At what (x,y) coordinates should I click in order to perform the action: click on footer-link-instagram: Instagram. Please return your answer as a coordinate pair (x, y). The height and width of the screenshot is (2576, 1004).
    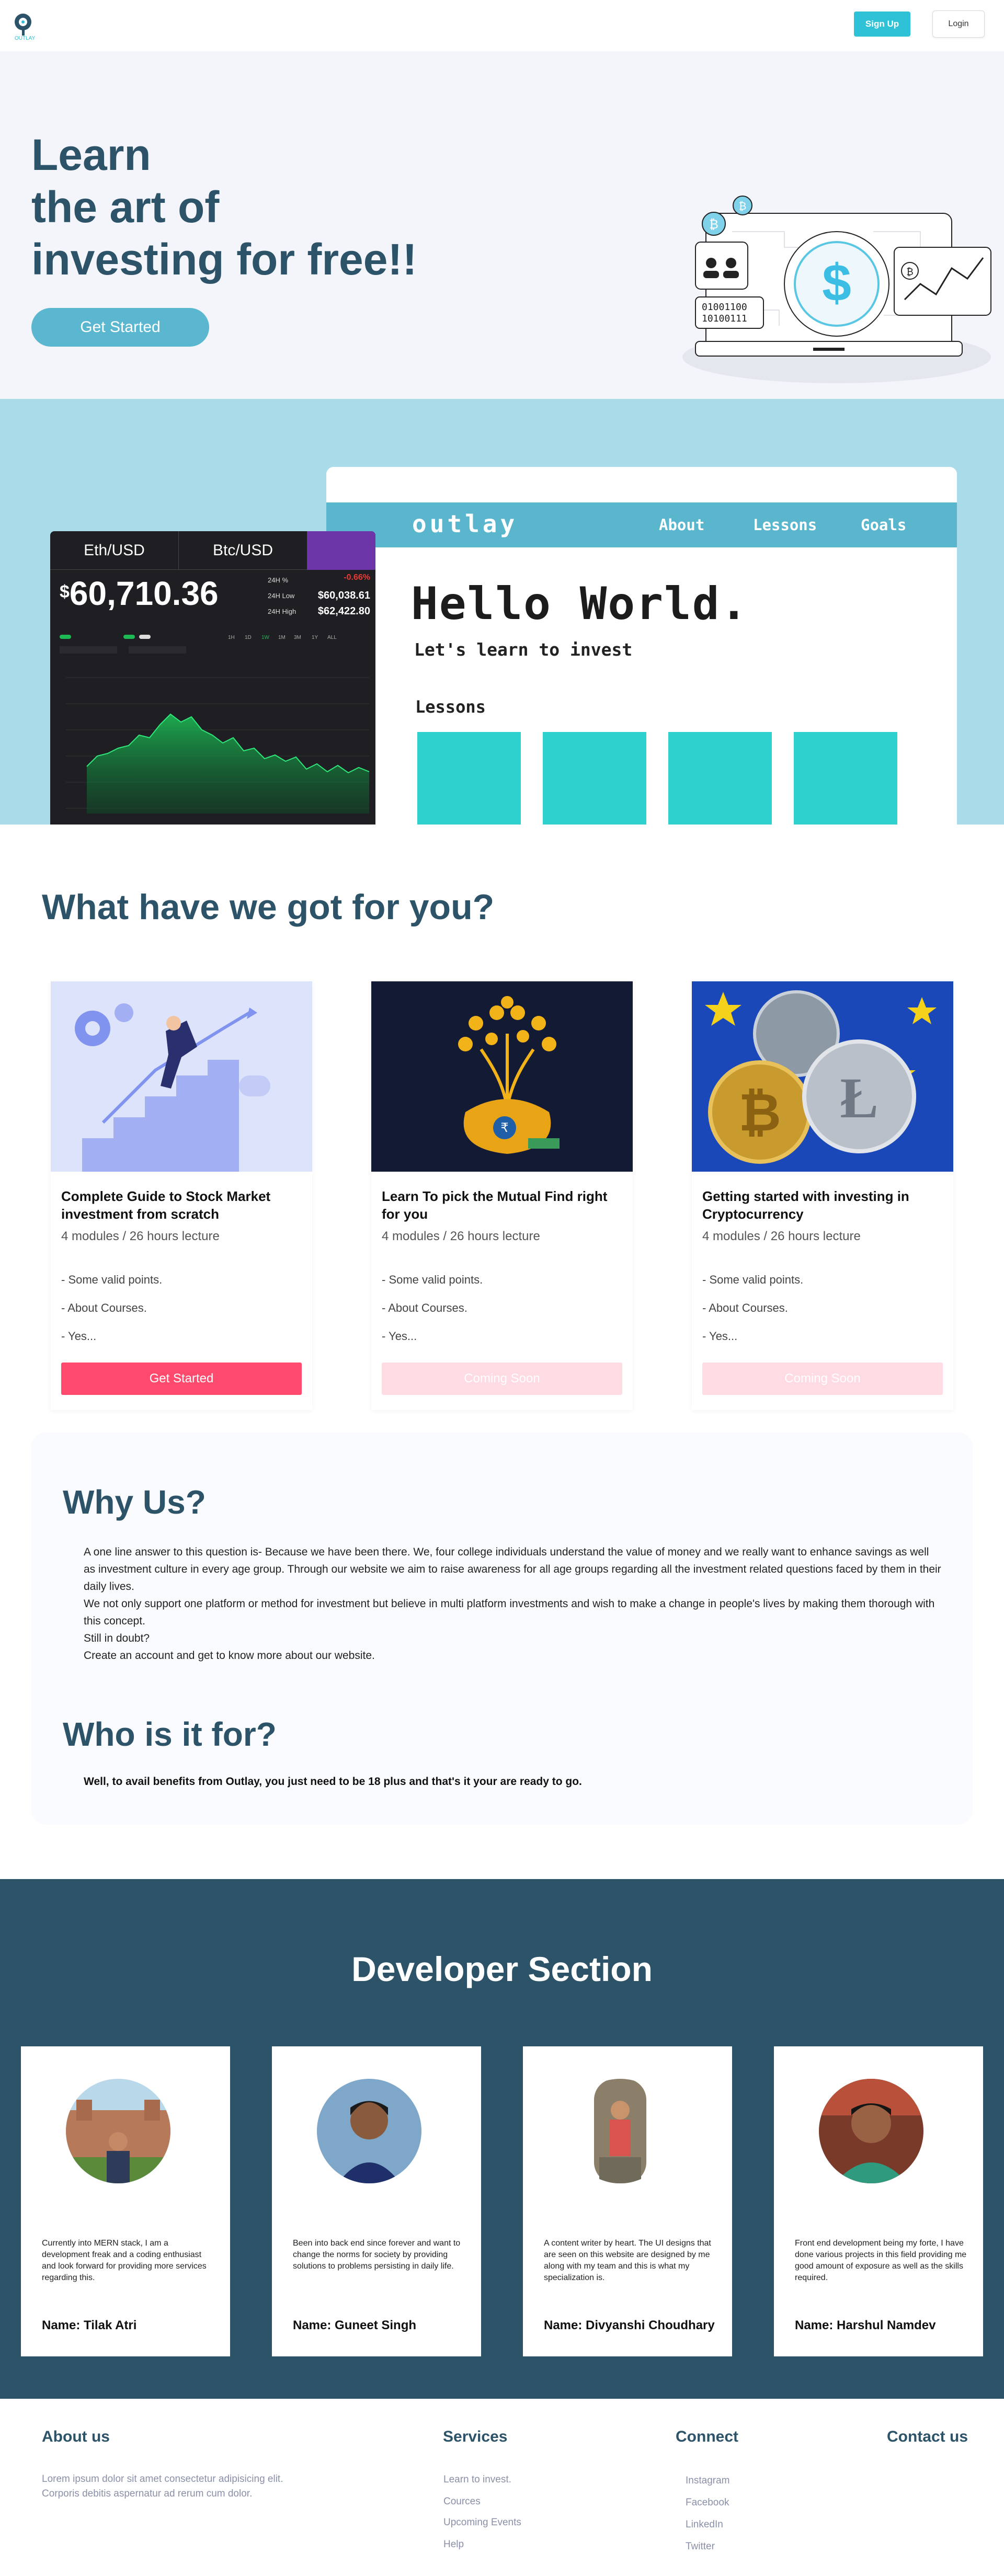
    Looking at the image, I should click on (708, 2481).